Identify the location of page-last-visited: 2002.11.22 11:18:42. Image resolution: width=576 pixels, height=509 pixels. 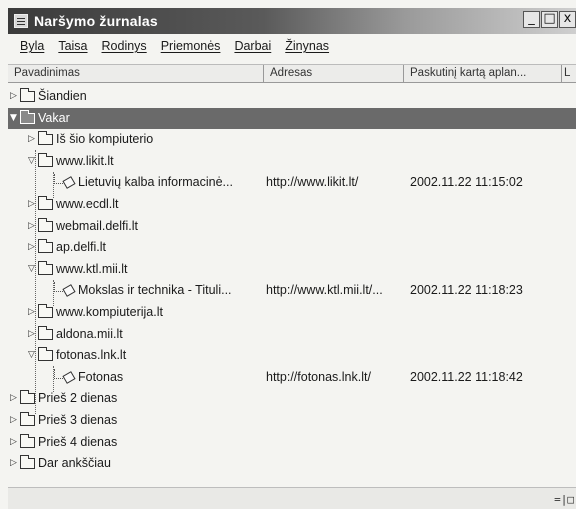
(466, 376).